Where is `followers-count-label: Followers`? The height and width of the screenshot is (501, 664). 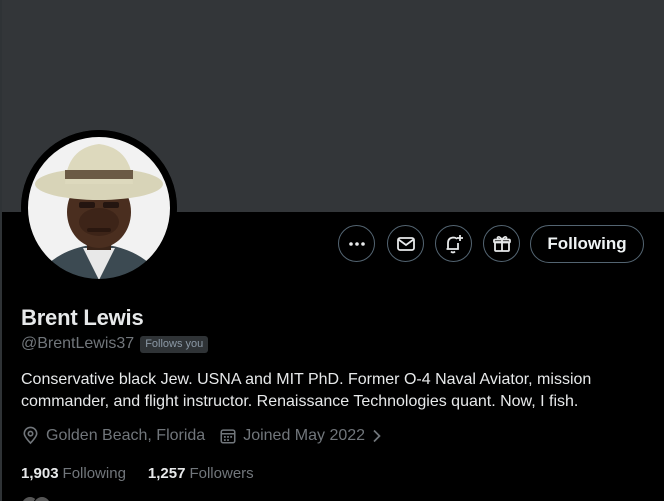 followers-count-label: Followers is located at coordinates (221, 473).